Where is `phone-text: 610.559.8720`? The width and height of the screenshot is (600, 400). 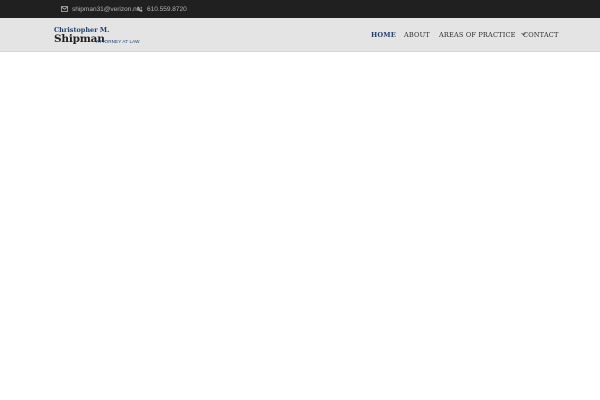
phone-text: 610.559.8720 is located at coordinates (167, 9).